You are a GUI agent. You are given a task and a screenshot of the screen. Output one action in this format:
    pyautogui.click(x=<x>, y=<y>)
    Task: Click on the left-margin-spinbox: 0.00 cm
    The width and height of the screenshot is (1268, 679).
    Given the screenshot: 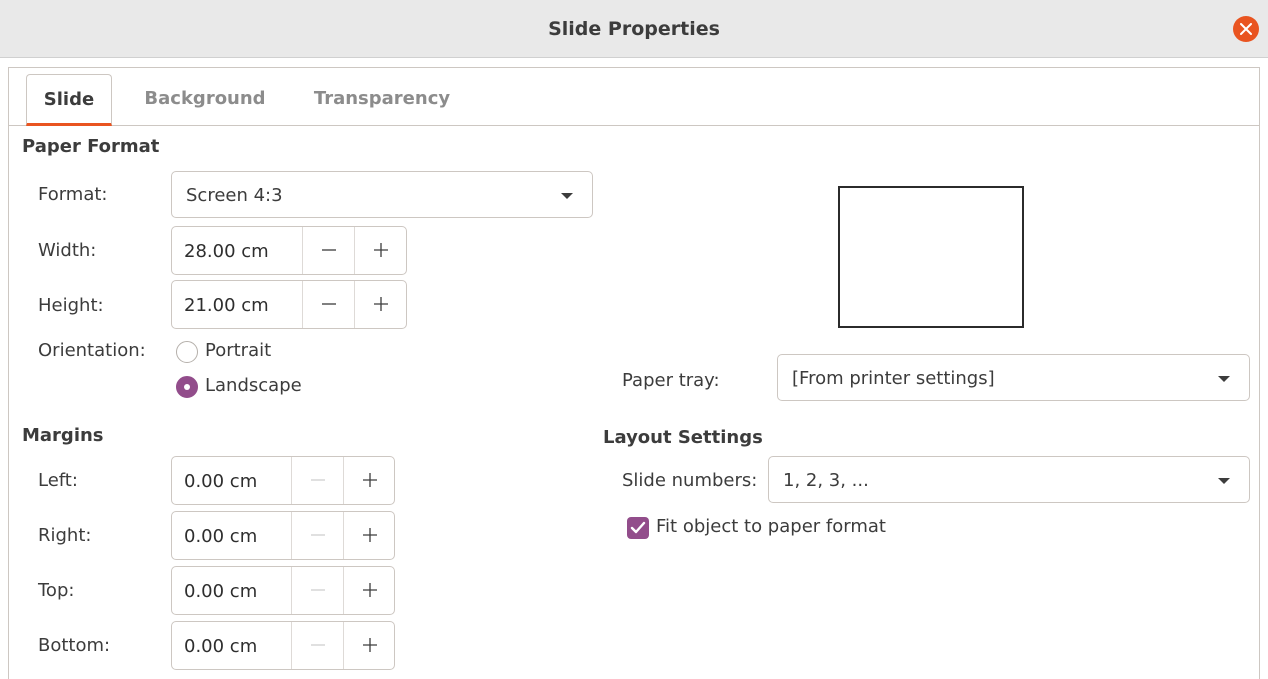 What is the action you would take?
    pyautogui.click(x=283, y=480)
    